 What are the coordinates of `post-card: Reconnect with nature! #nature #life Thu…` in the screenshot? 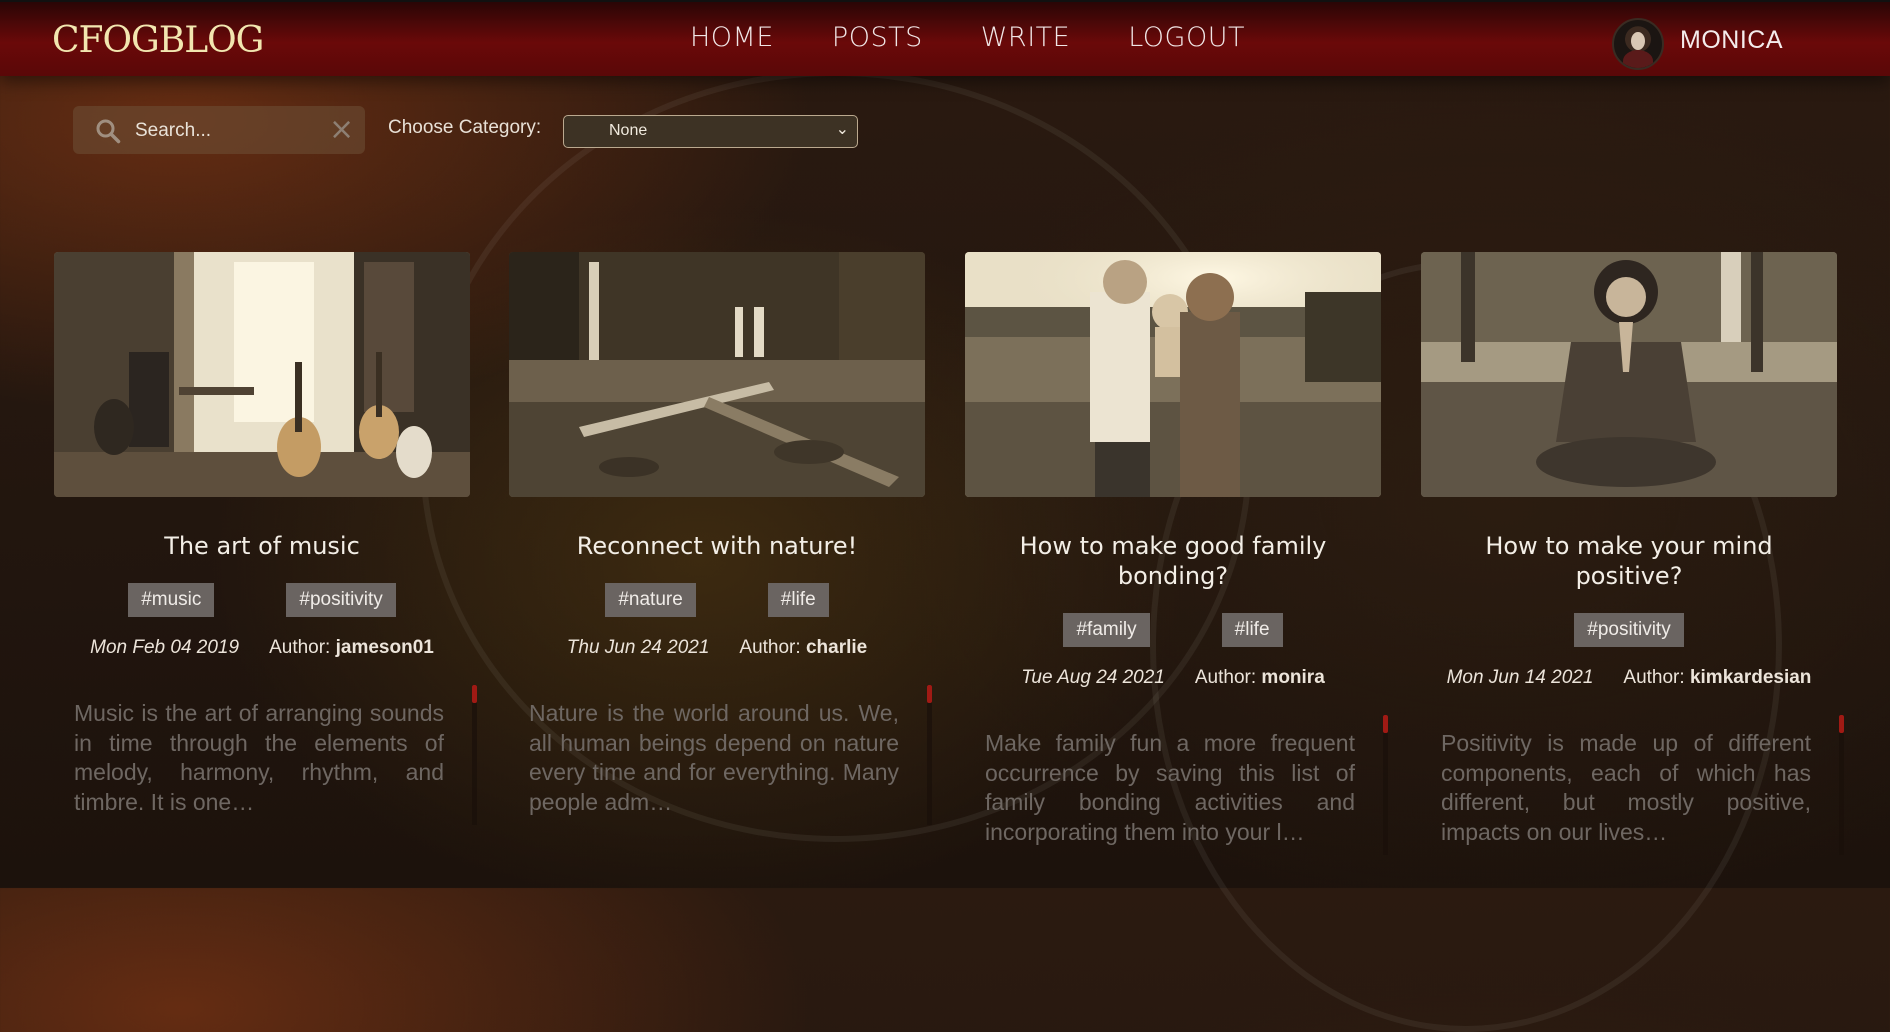 It's located at (720, 543).